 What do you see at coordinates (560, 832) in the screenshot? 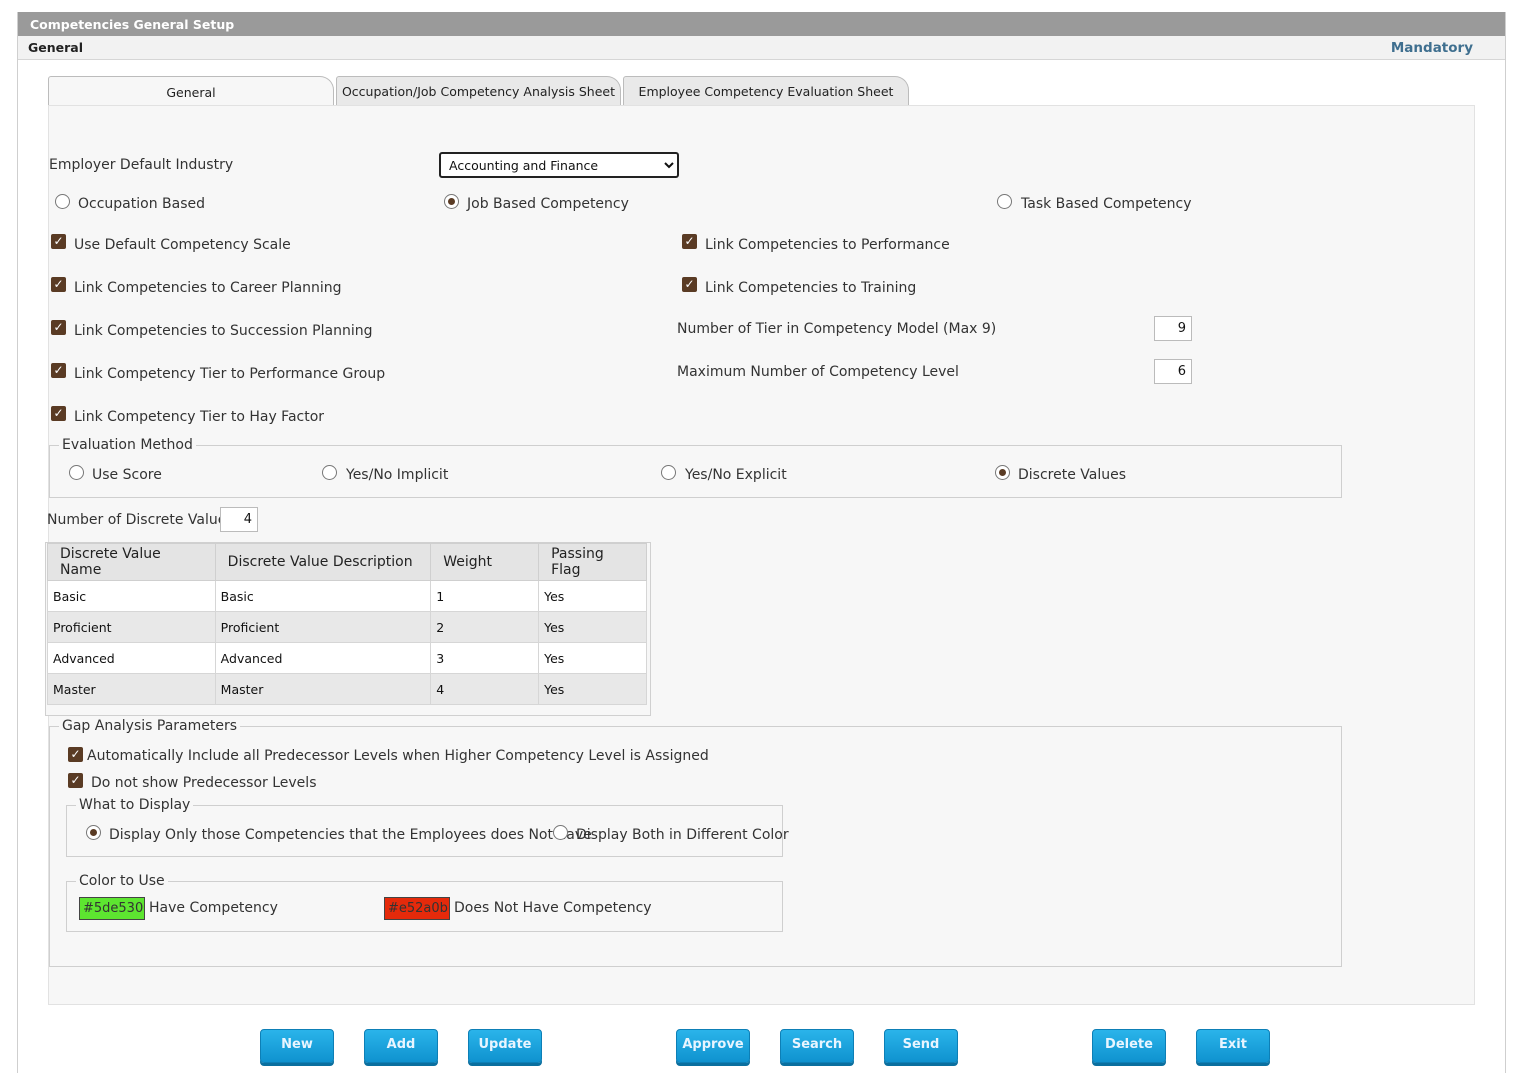
I see `display-both-radio` at bounding box center [560, 832].